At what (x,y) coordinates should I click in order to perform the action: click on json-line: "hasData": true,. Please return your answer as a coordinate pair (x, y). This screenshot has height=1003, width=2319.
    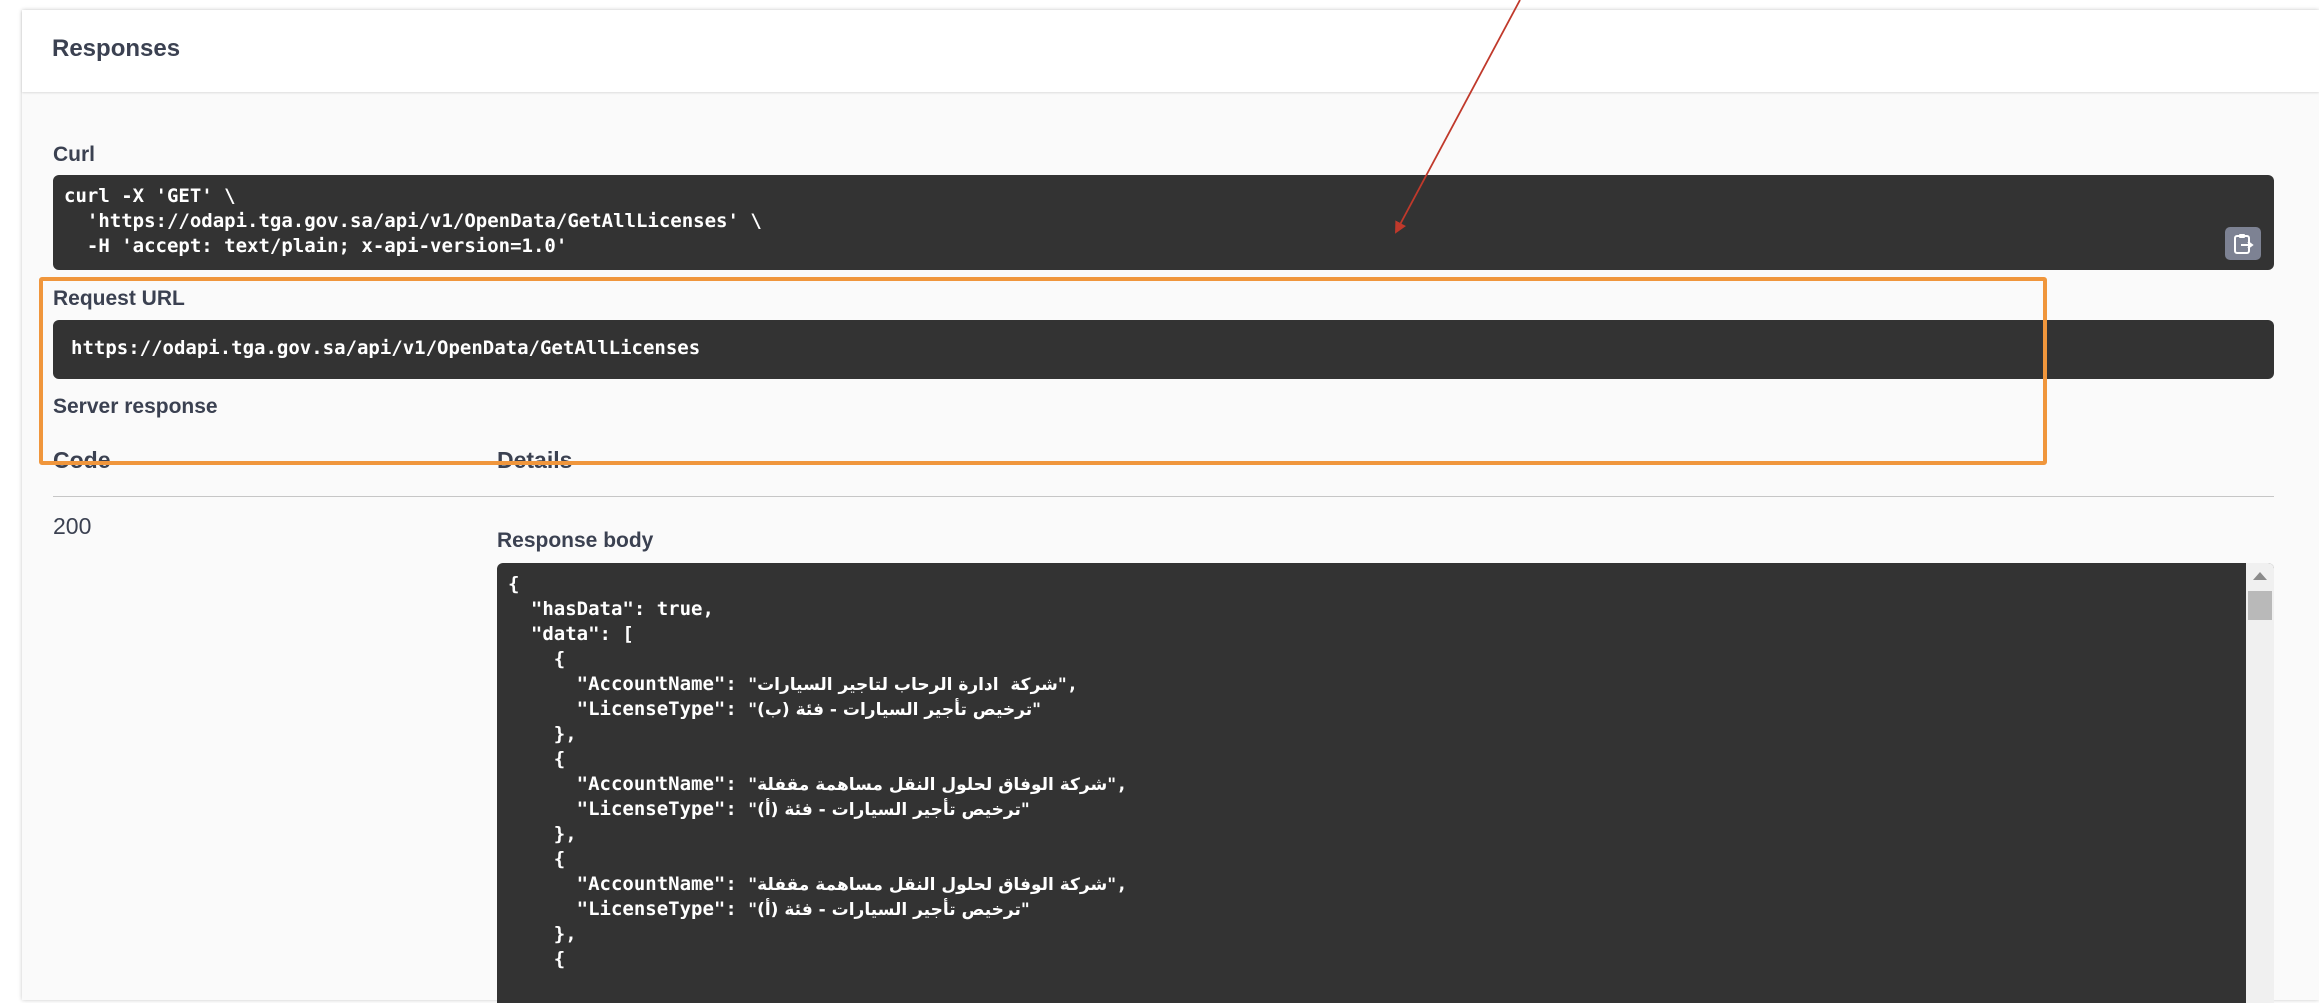
    Looking at the image, I should click on (611, 609).